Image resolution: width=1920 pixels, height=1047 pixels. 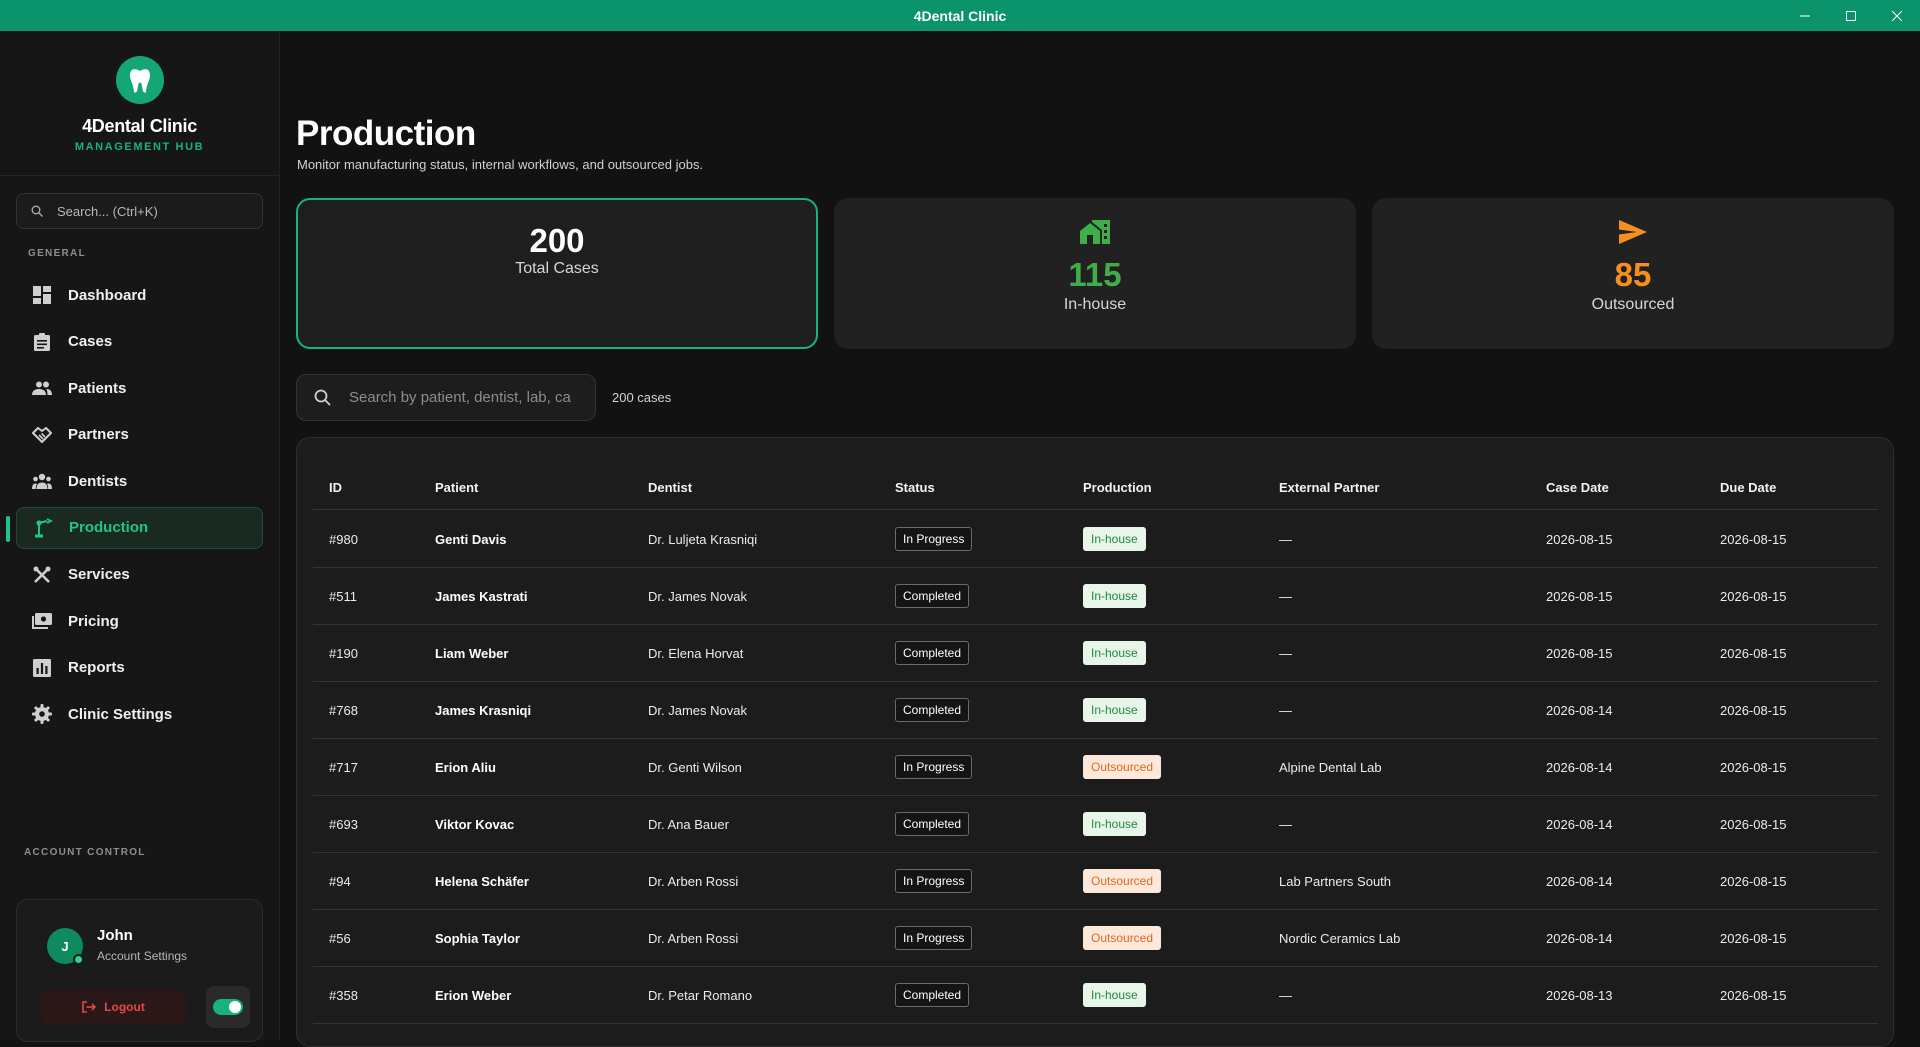 I want to click on sidebar-item-label: Cases, so click(x=90, y=342).